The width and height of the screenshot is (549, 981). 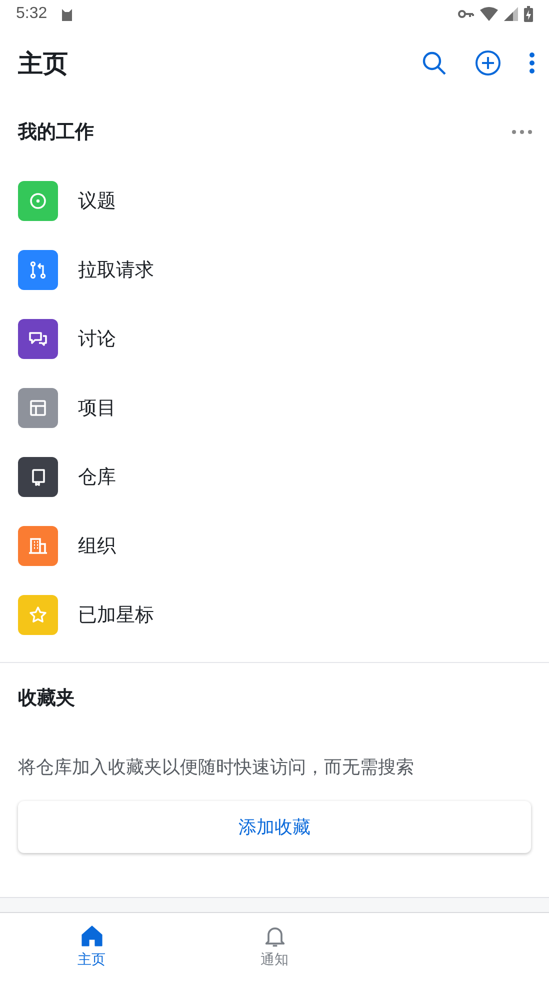 What do you see at coordinates (216, 768) in the screenshot?
I see `favorites-description: 将仓库加入收藏夹以便随时快速访问，而无需搜索` at bounding box center [216, 768].